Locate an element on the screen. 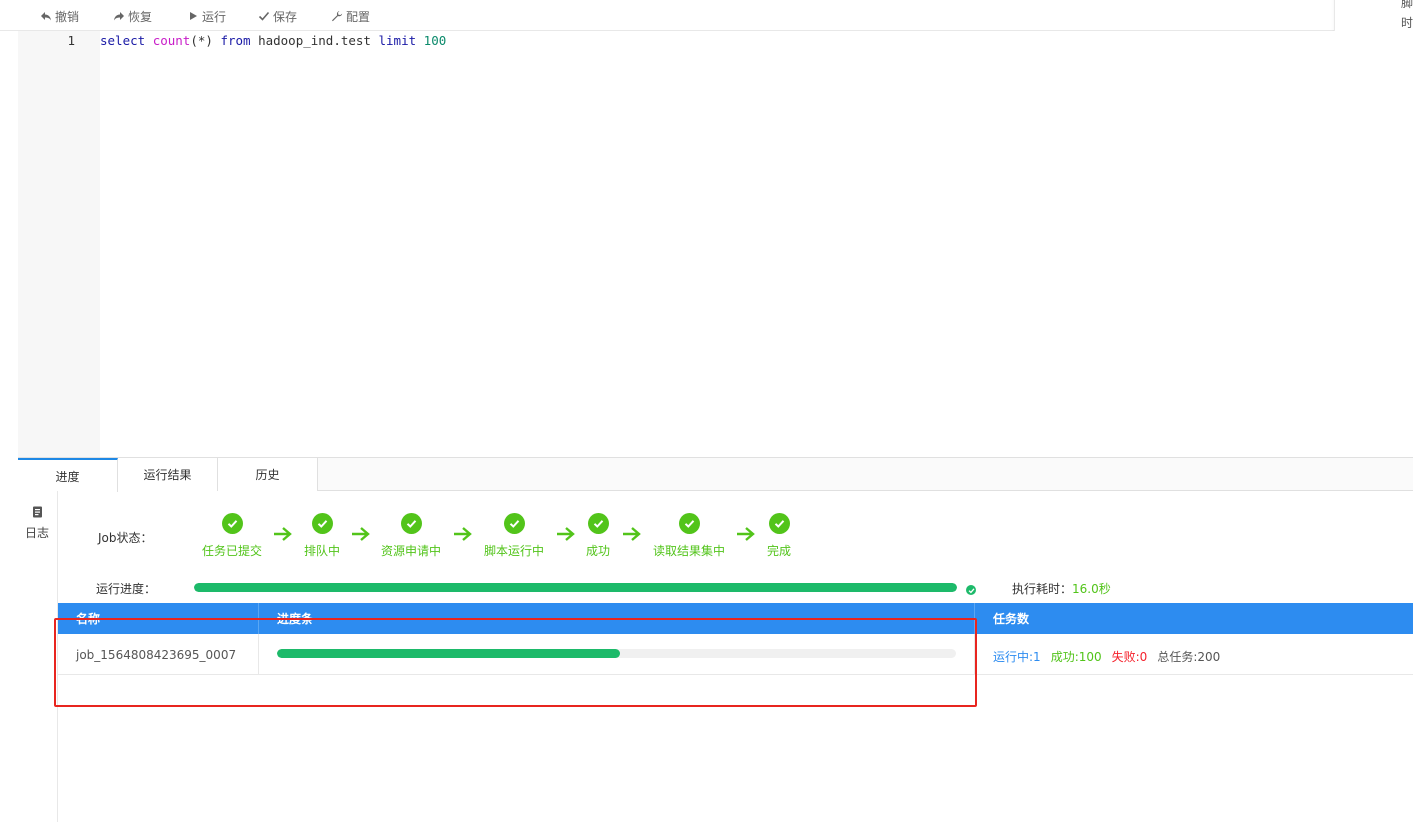 This screenshot has height=822, width=1413. task-running: 运行中:1 is located at coordinates (1017, 657).